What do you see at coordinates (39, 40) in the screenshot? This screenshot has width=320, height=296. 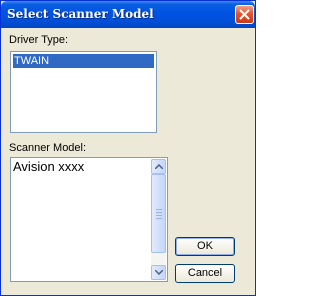 I see `driver-type-label: Driver Type:` at bounding box center [39, 40].